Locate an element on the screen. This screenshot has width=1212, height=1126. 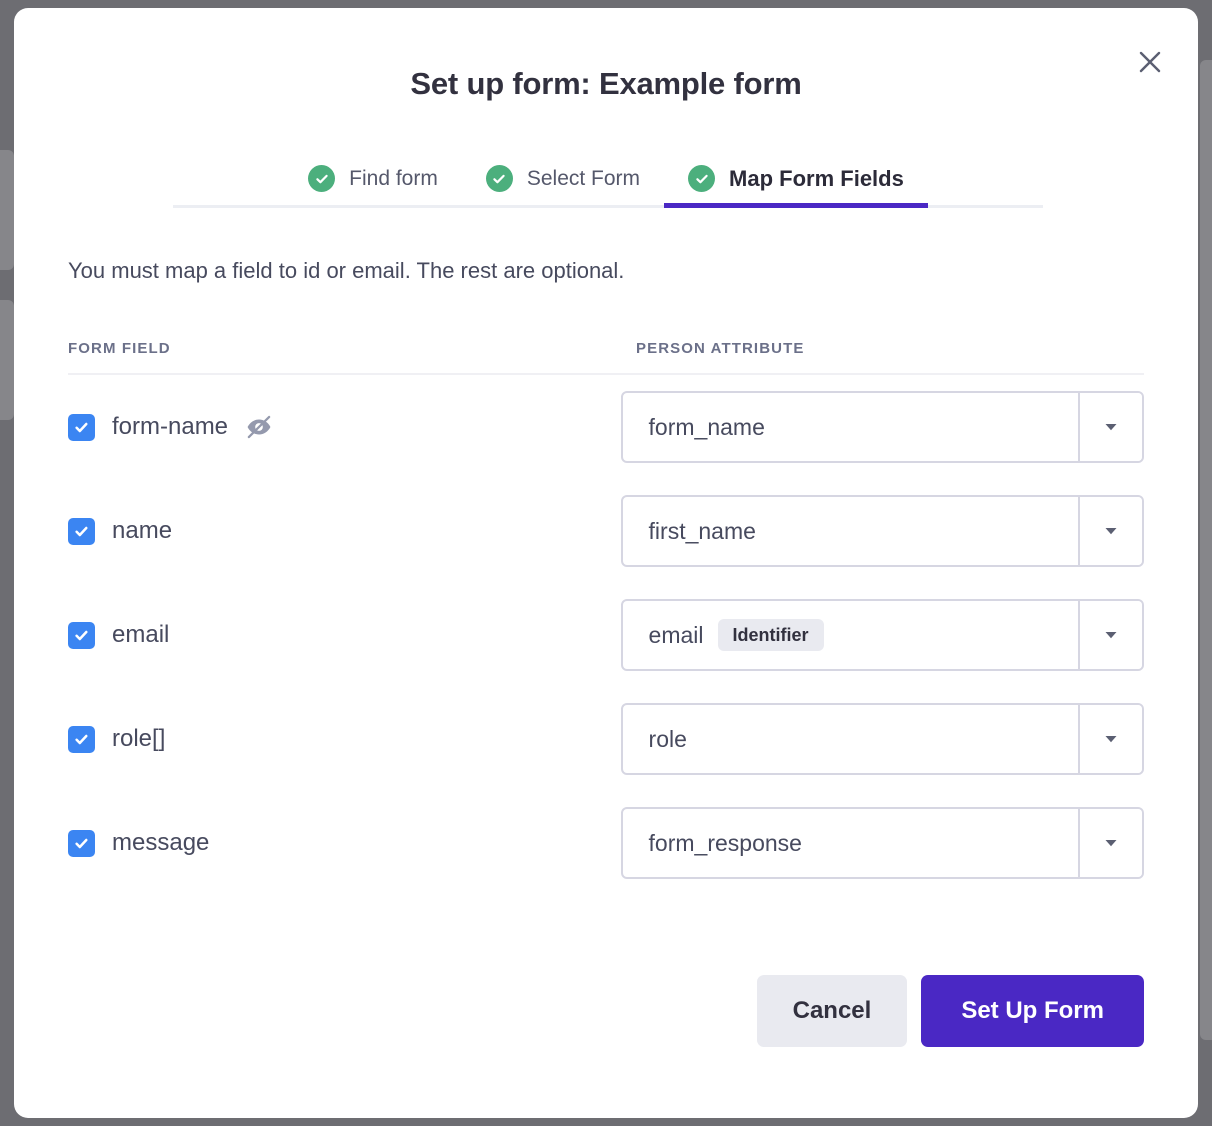
person-attribute-select: form_response is located at coordinates (882, 843).